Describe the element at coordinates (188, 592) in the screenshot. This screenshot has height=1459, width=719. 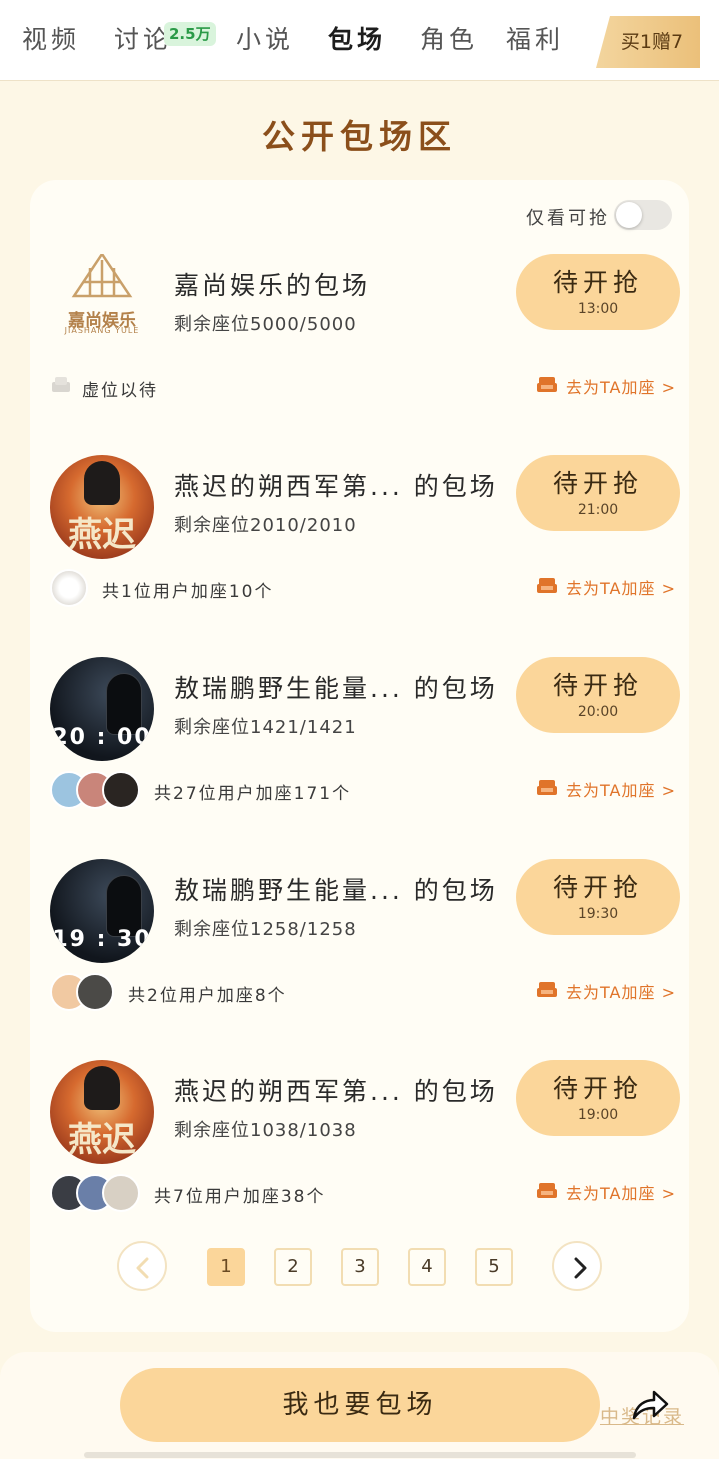
I see `supporters-text: 共1位用户加座10个` at that location.